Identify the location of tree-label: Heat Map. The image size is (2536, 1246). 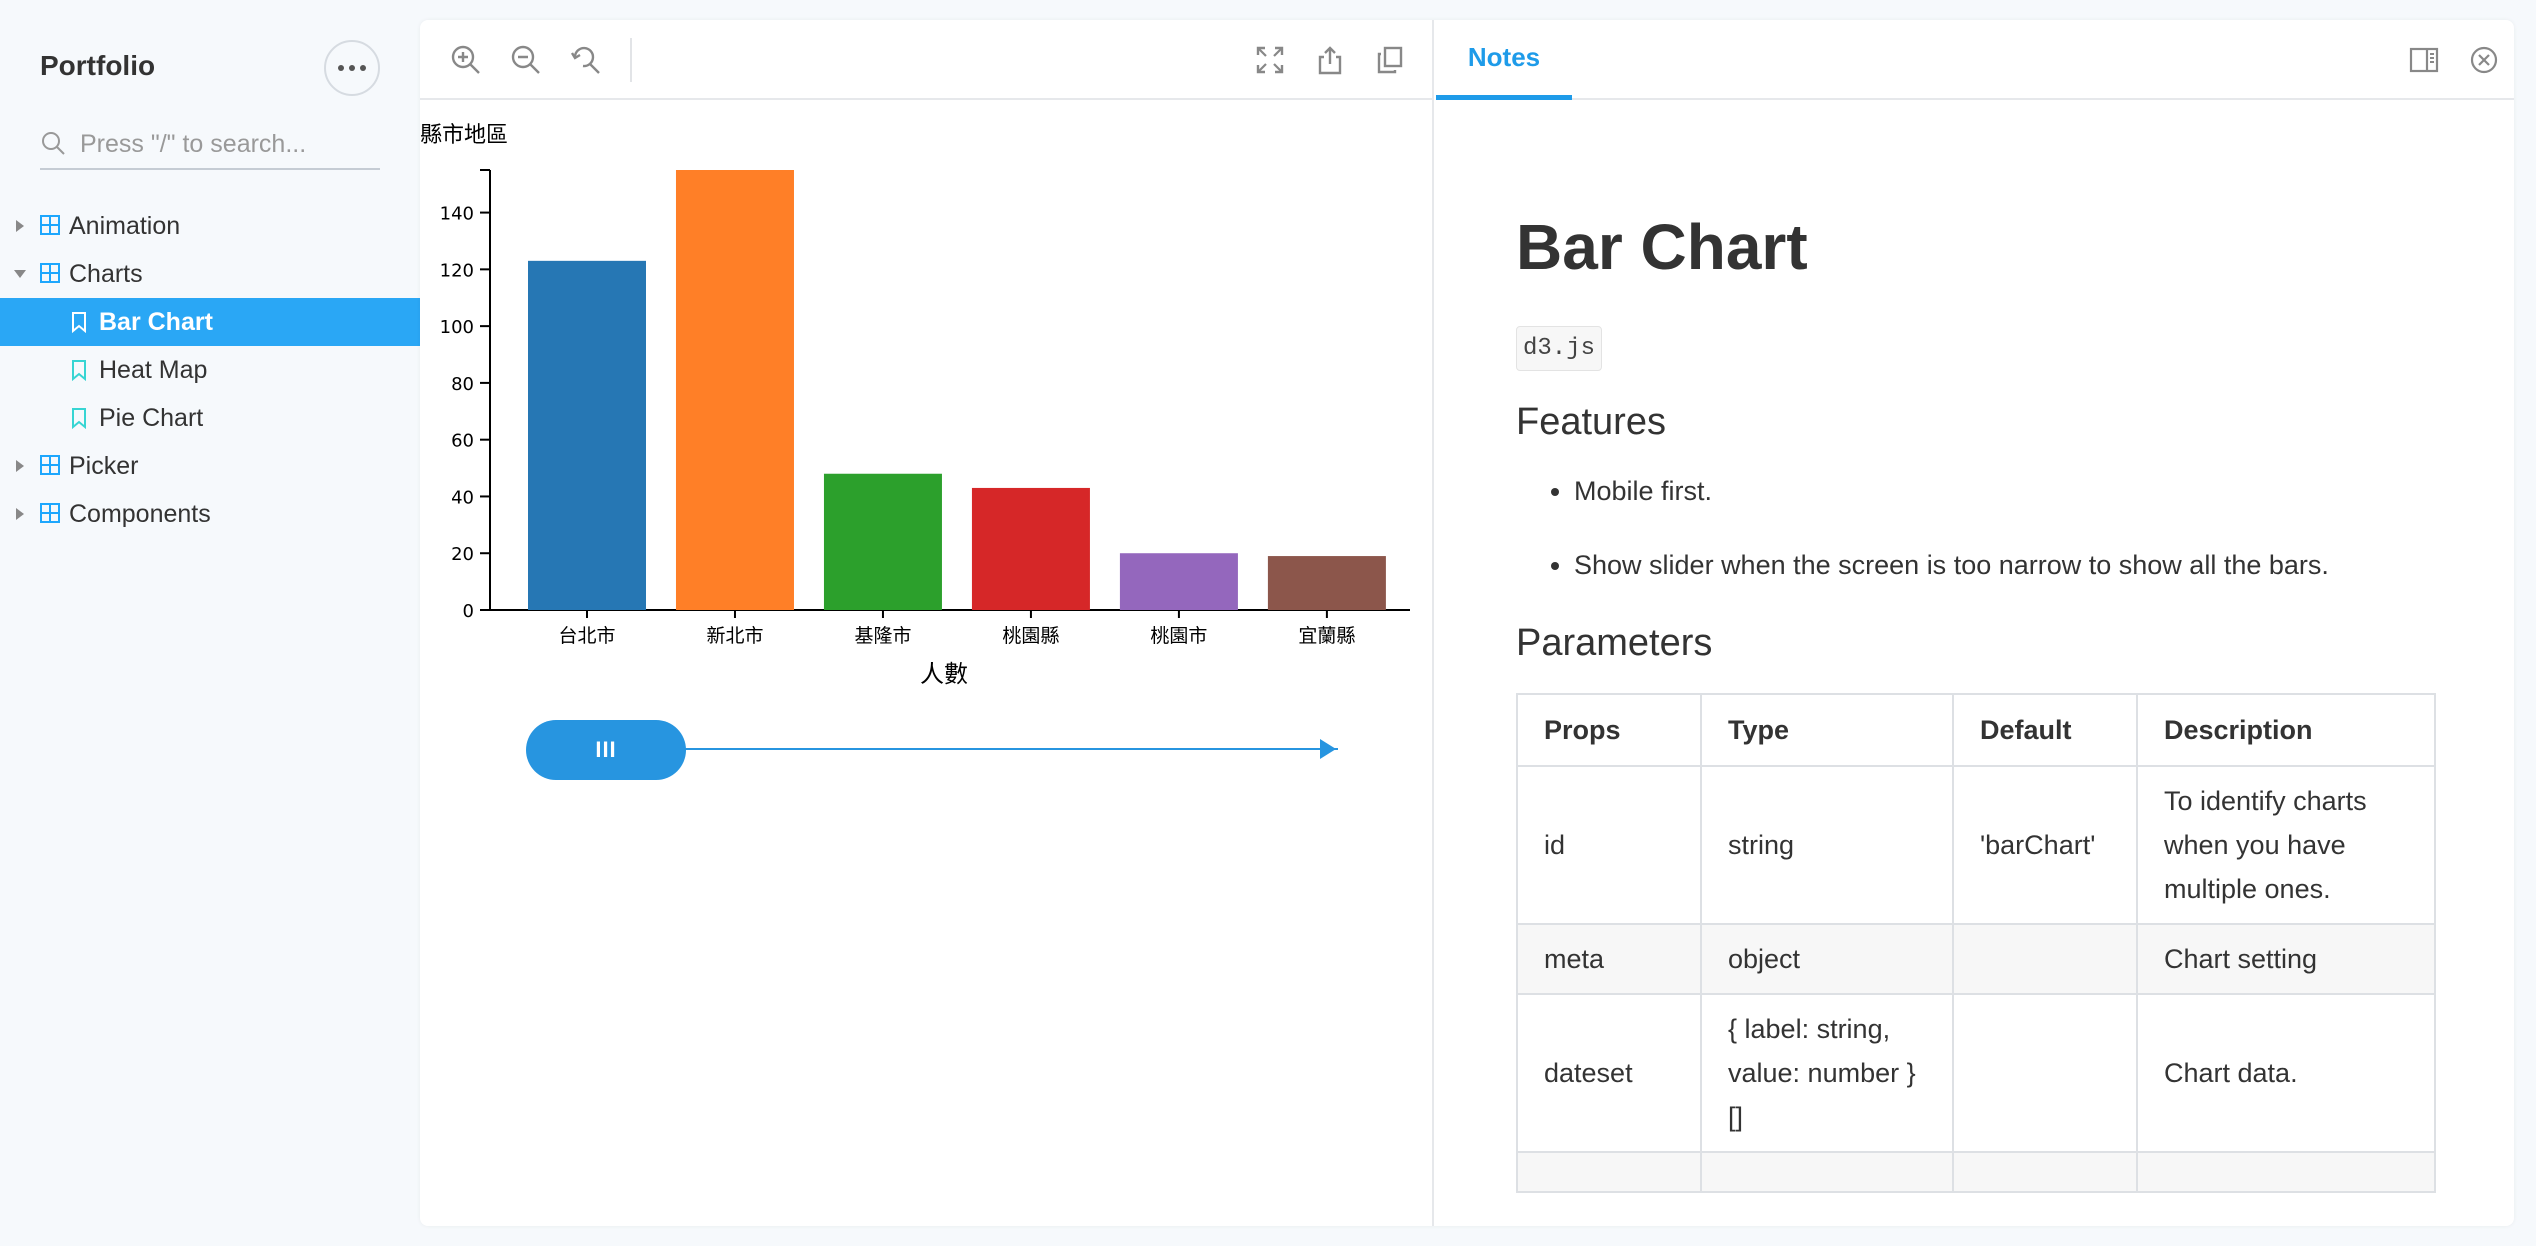
(153, 369).